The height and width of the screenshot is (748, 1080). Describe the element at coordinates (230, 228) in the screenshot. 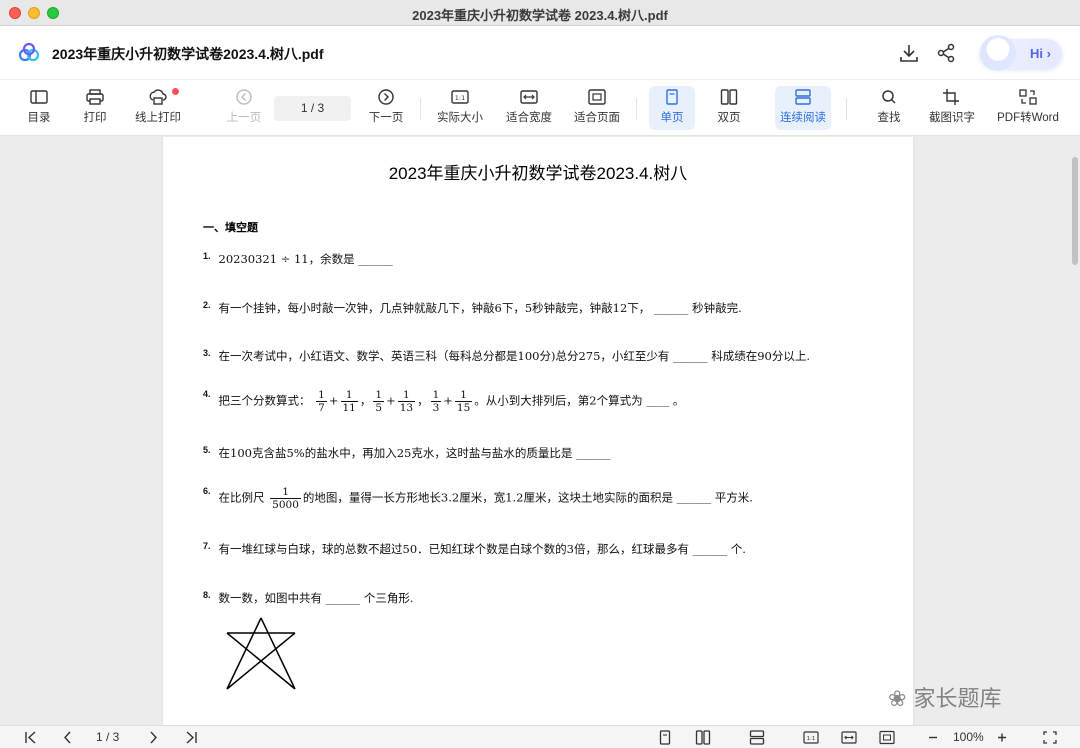

I see `section-heading: 一、填空题` at that location.